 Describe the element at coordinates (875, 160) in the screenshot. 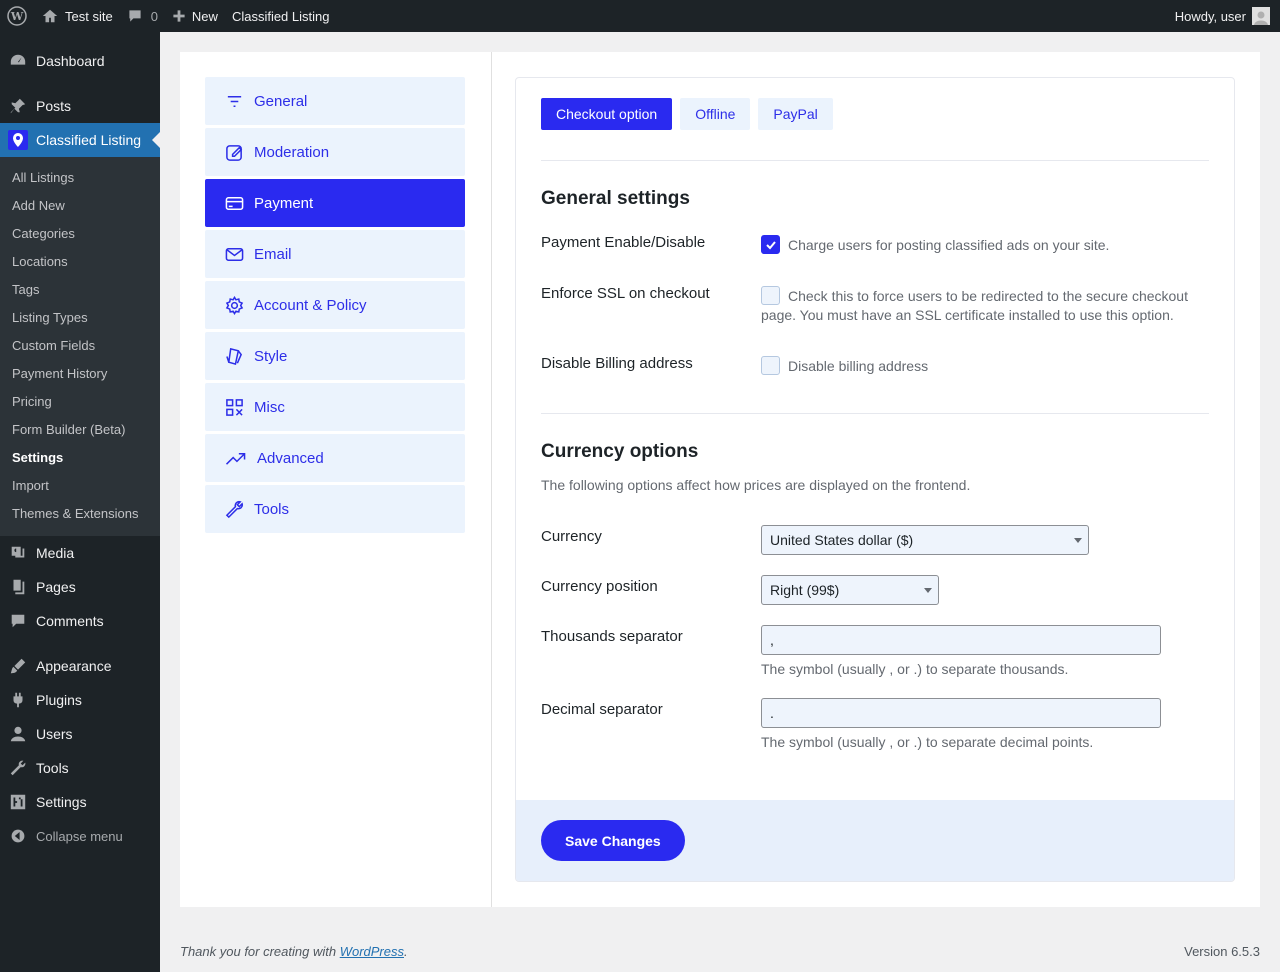

I see `divider` at that location.